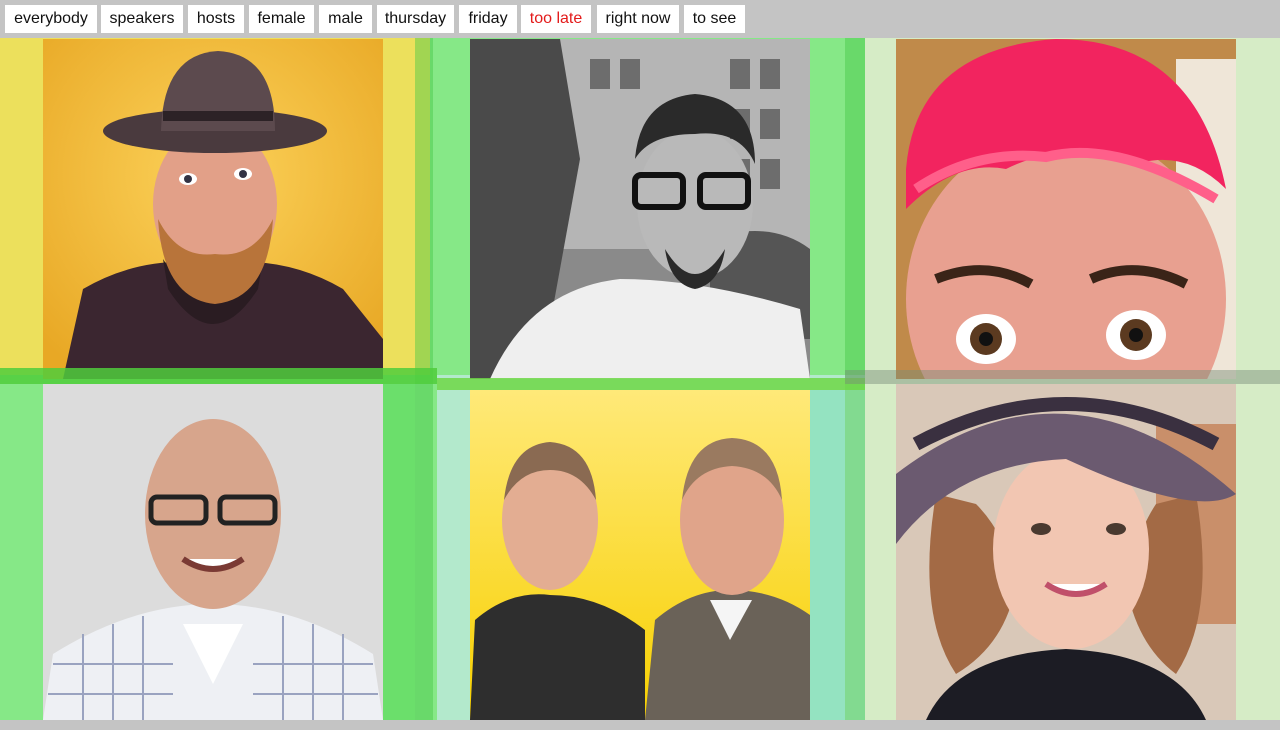  I want to click on filter-right-now: right now, so click(638, 19).